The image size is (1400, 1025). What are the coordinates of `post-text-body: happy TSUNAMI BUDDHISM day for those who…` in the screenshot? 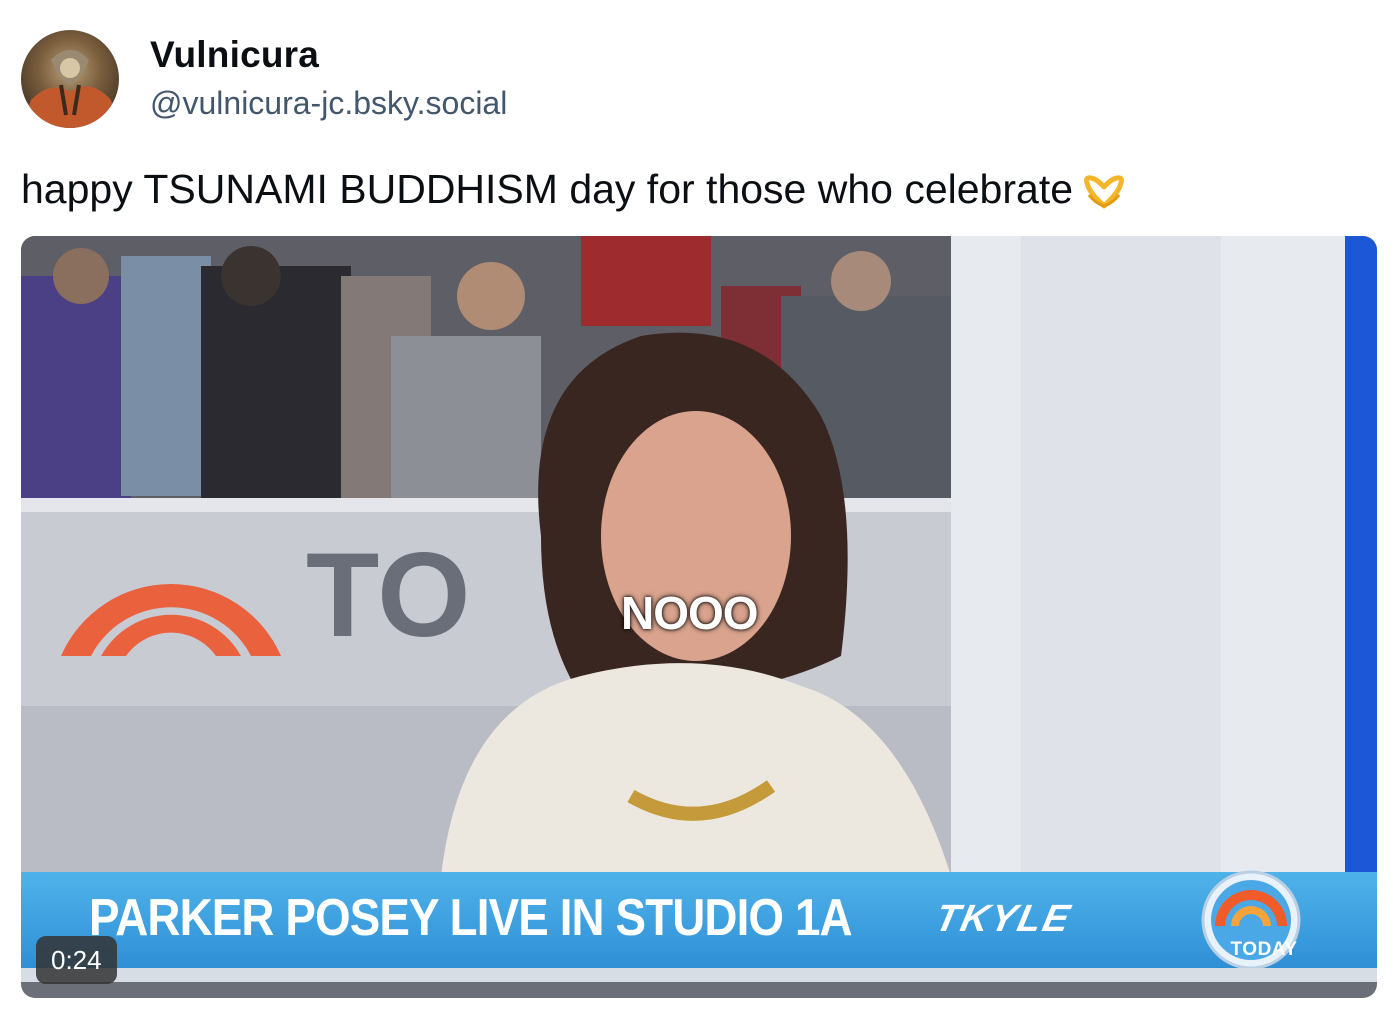 It's located at (547, 189).